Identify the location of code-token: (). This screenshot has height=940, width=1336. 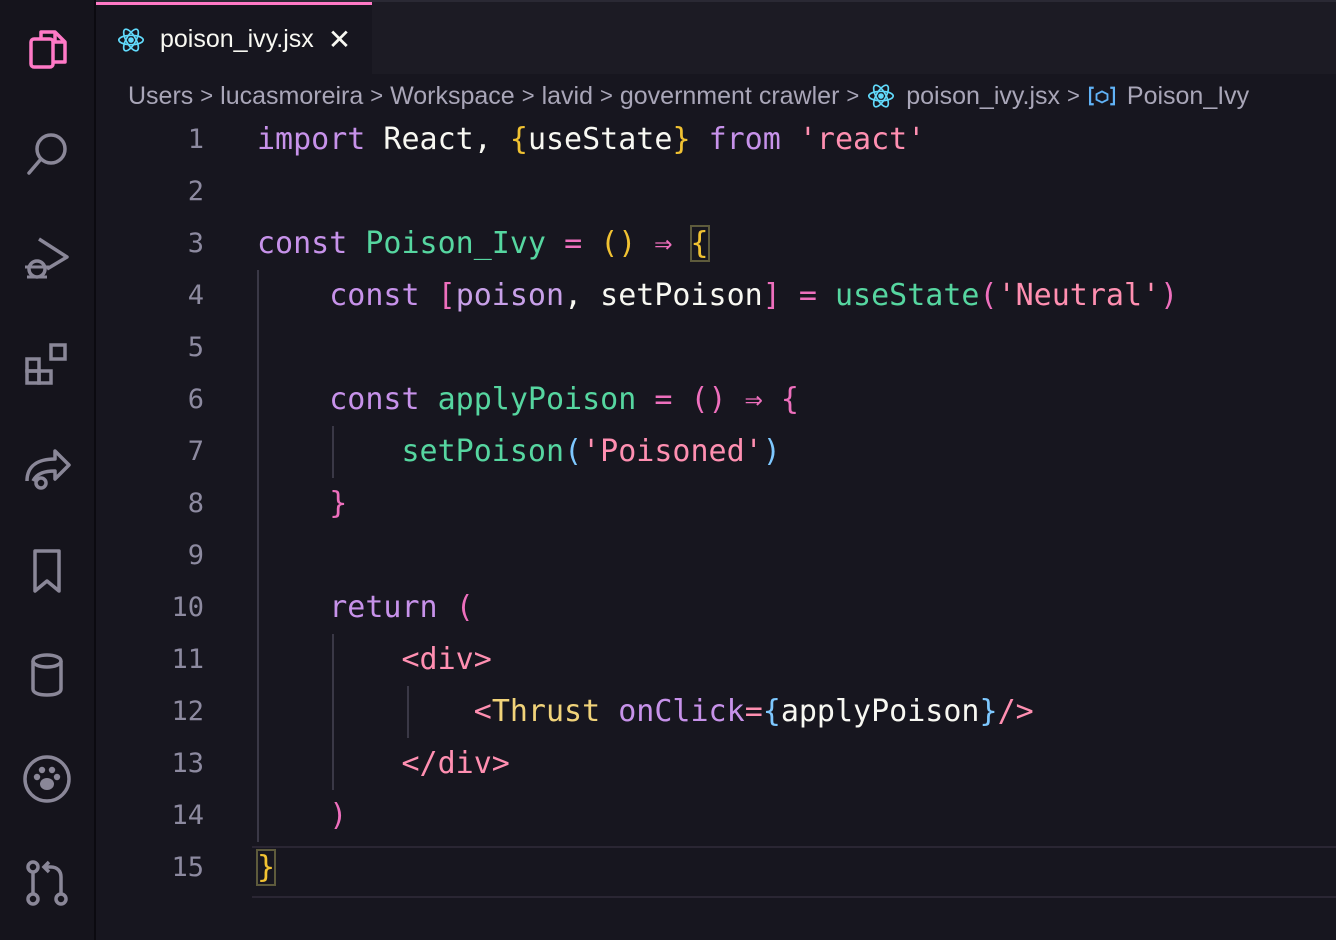
(618, 243).